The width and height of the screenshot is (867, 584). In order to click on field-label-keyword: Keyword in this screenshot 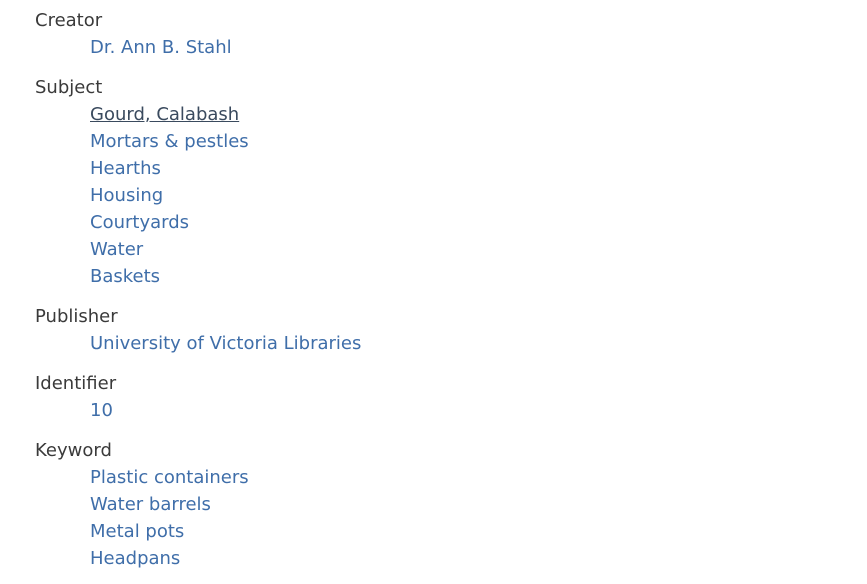, I will do `click(73, 450)`.